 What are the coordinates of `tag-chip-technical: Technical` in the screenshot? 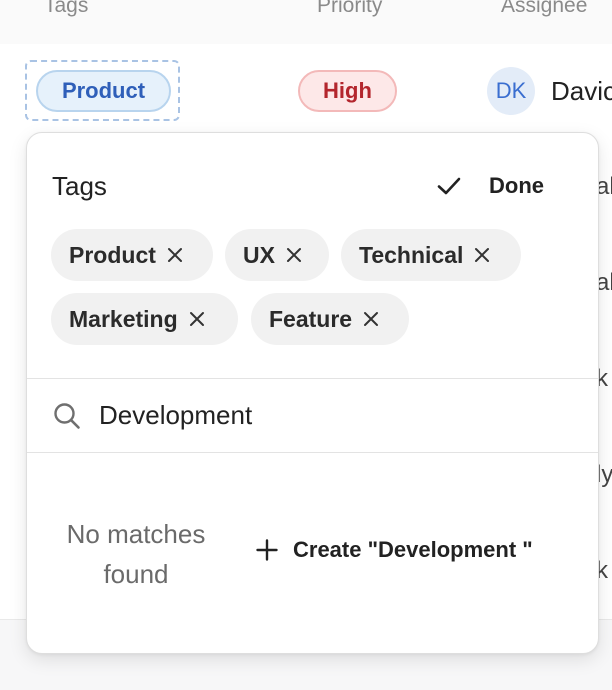 It's located at (431, 255).